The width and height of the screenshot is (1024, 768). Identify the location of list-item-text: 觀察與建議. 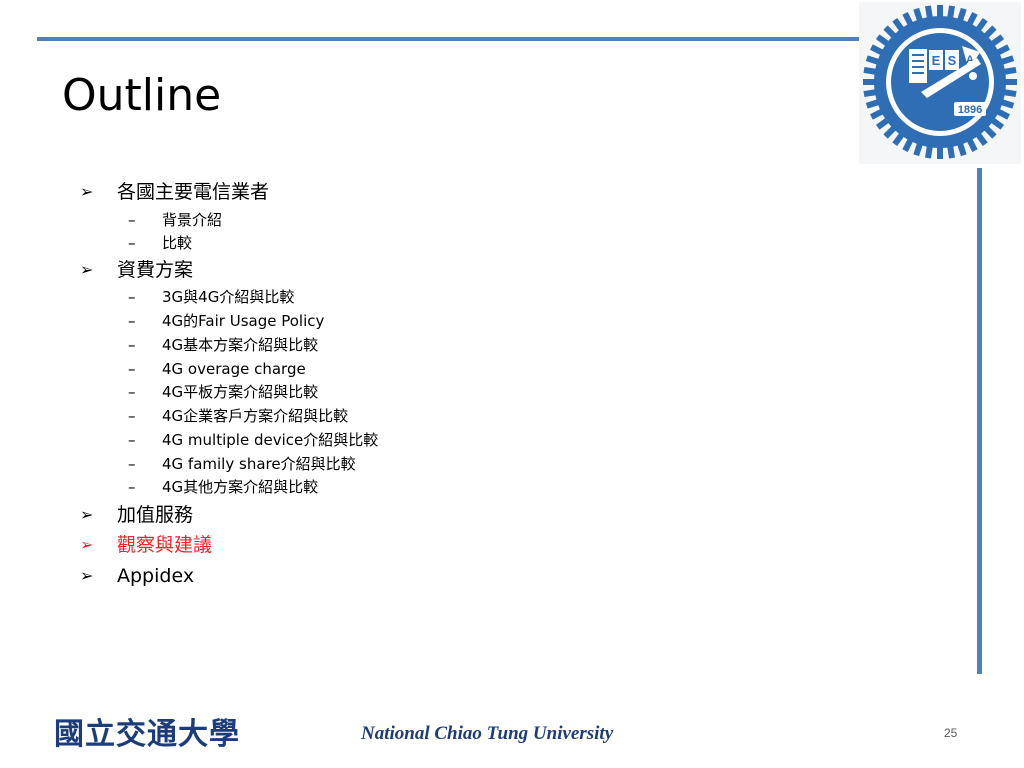
(165, 545).